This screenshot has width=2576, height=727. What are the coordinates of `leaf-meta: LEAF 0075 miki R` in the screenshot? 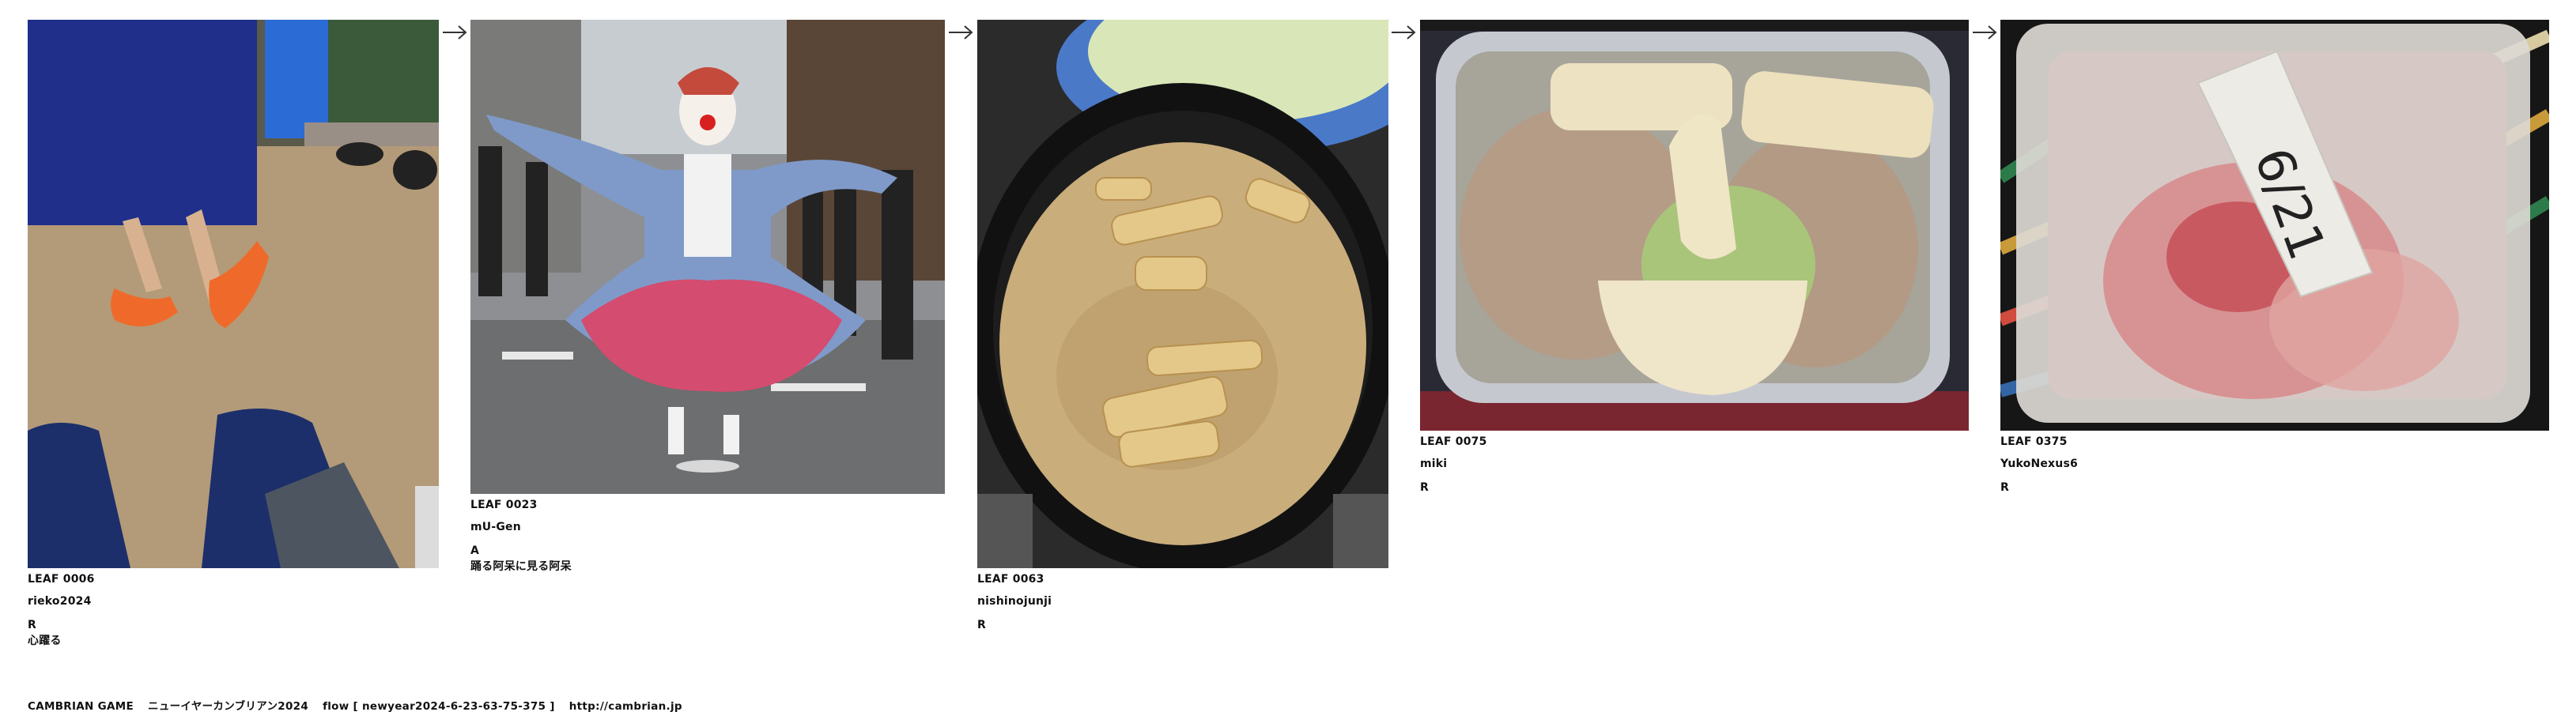 It's located at (1694, 463).